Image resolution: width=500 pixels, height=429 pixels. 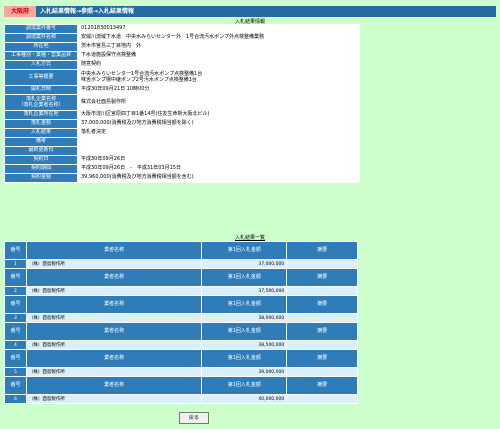 What do you see at coordinates (41, 169) in the screenshot?
I see `detail-label: 契約期間` at bounding box center [41, 169].